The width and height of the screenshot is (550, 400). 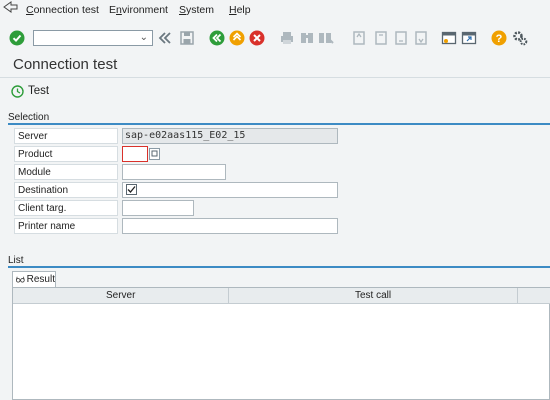 I want to click on list-header: List, so click(x=16, y=260).